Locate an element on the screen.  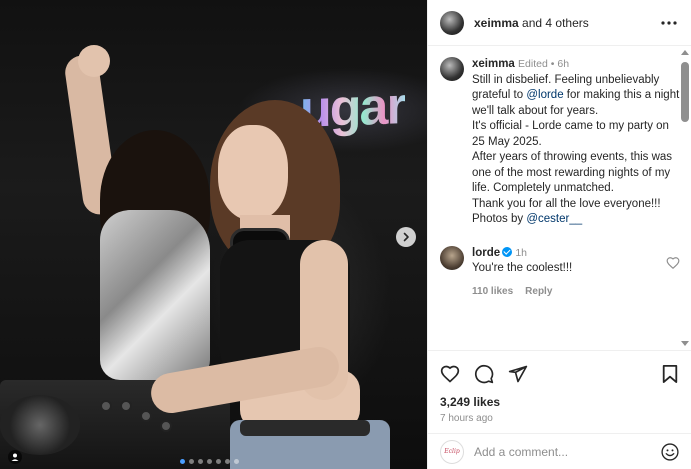
comment-likes: 110 likes is located at coordinates (492, 291).